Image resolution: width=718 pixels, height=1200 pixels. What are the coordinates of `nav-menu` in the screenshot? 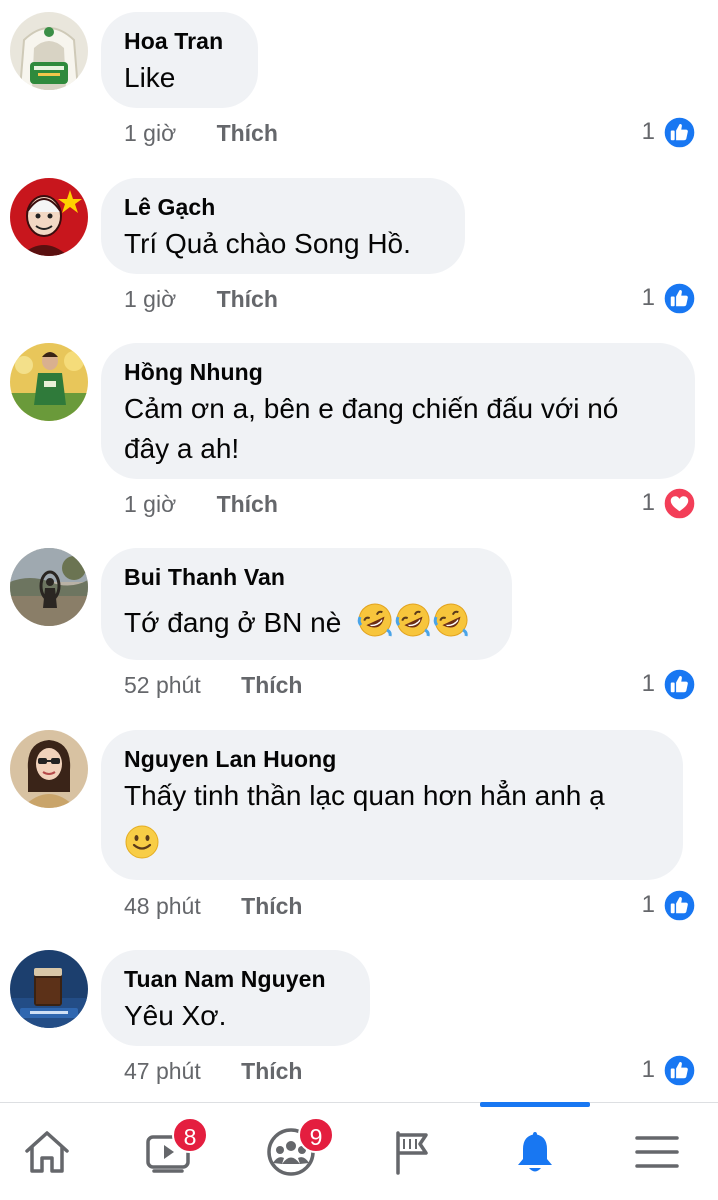 It's located at (657, 1151).